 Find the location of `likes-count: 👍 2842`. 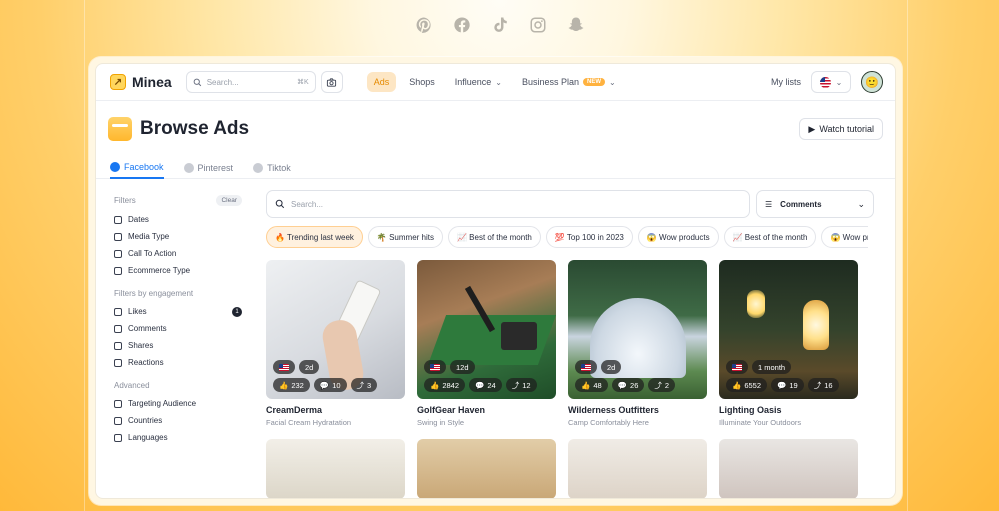

likes-count: 👍 2842 is located at coordinates (445, 385).